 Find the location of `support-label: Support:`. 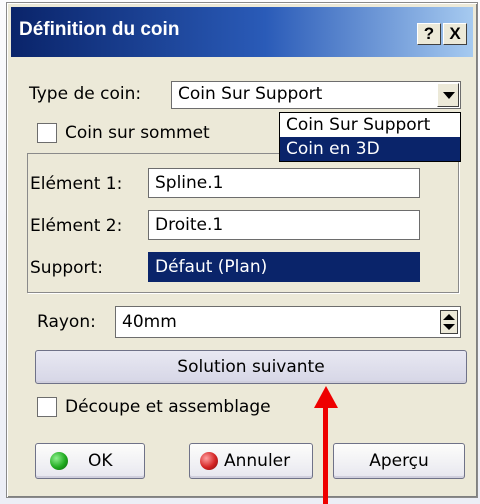

support-label: Support: is located at coordinates (66, 268).